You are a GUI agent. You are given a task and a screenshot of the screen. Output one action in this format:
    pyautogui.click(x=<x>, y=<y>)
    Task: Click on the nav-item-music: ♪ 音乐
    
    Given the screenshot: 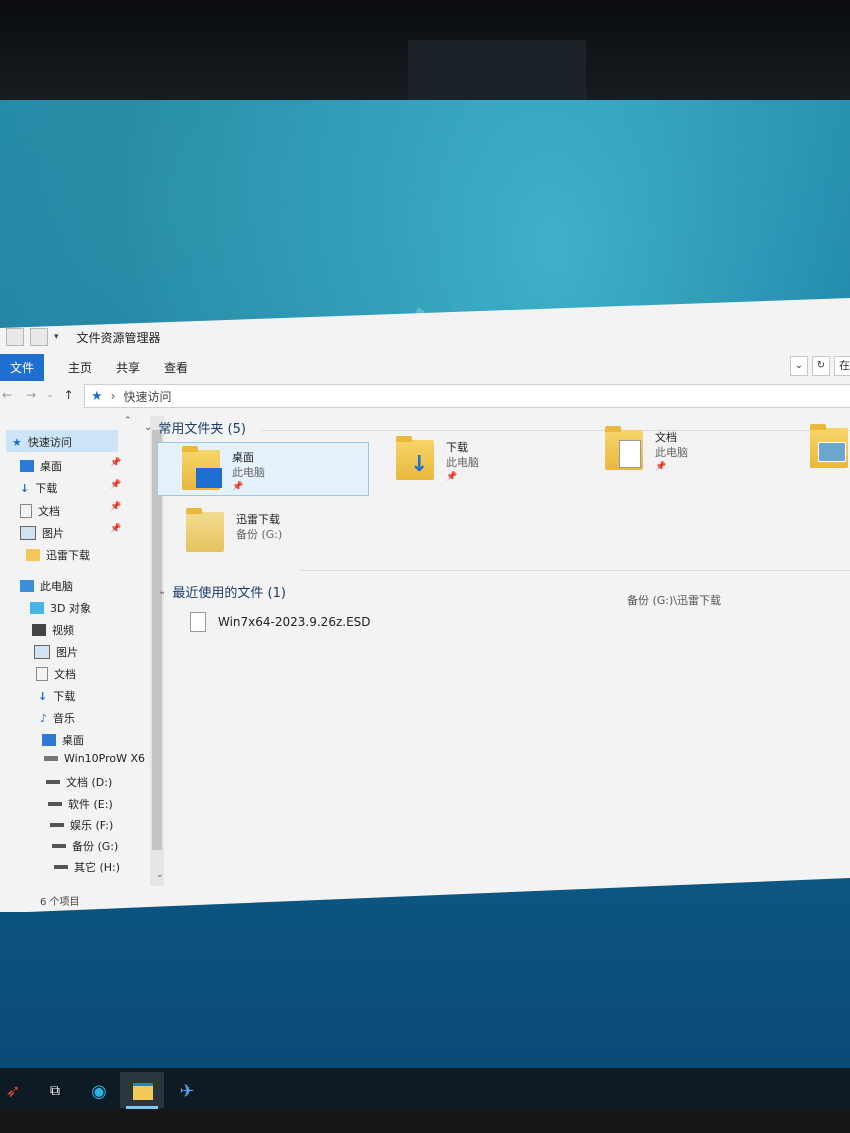 What is the action you would take?
    pyautogui.click(x=57, y=718)
    